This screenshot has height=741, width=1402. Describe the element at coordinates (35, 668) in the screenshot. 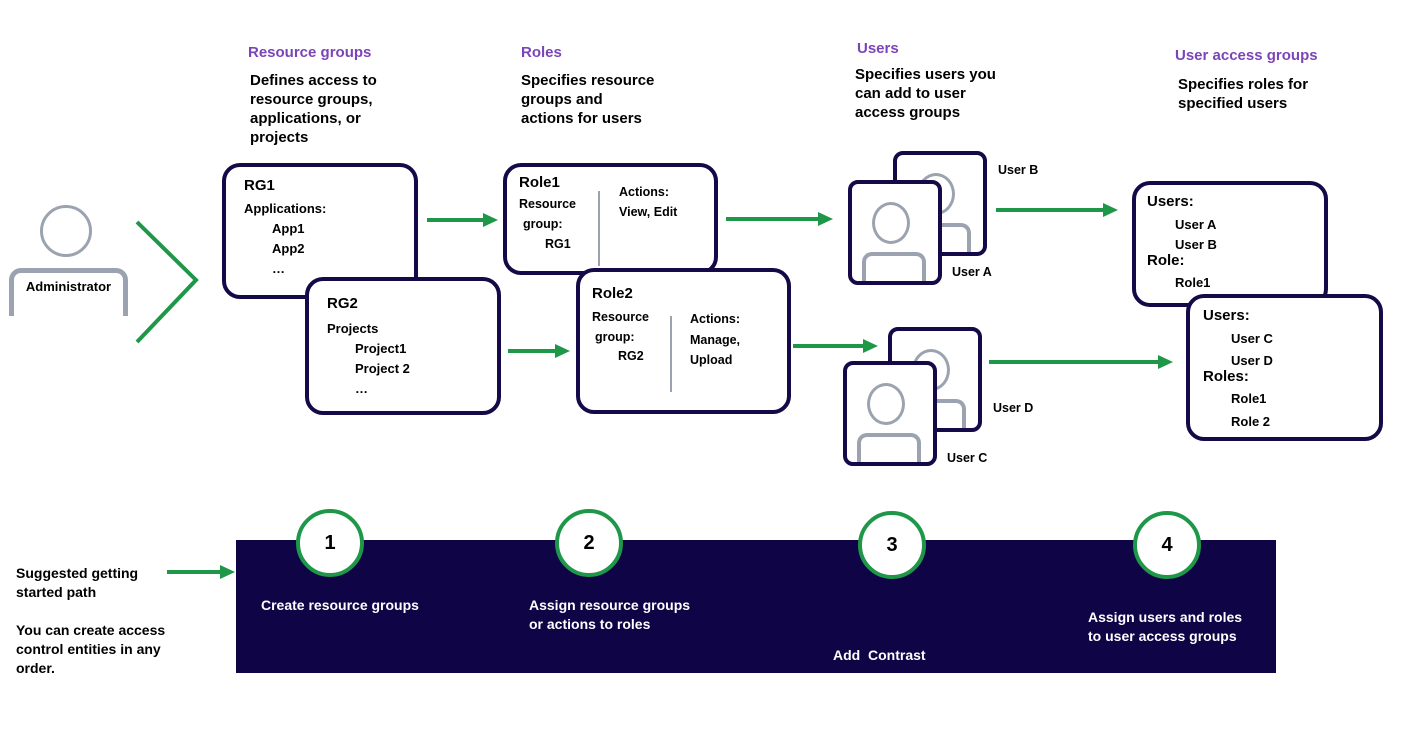

I see `path-note-line: order.` at that location.